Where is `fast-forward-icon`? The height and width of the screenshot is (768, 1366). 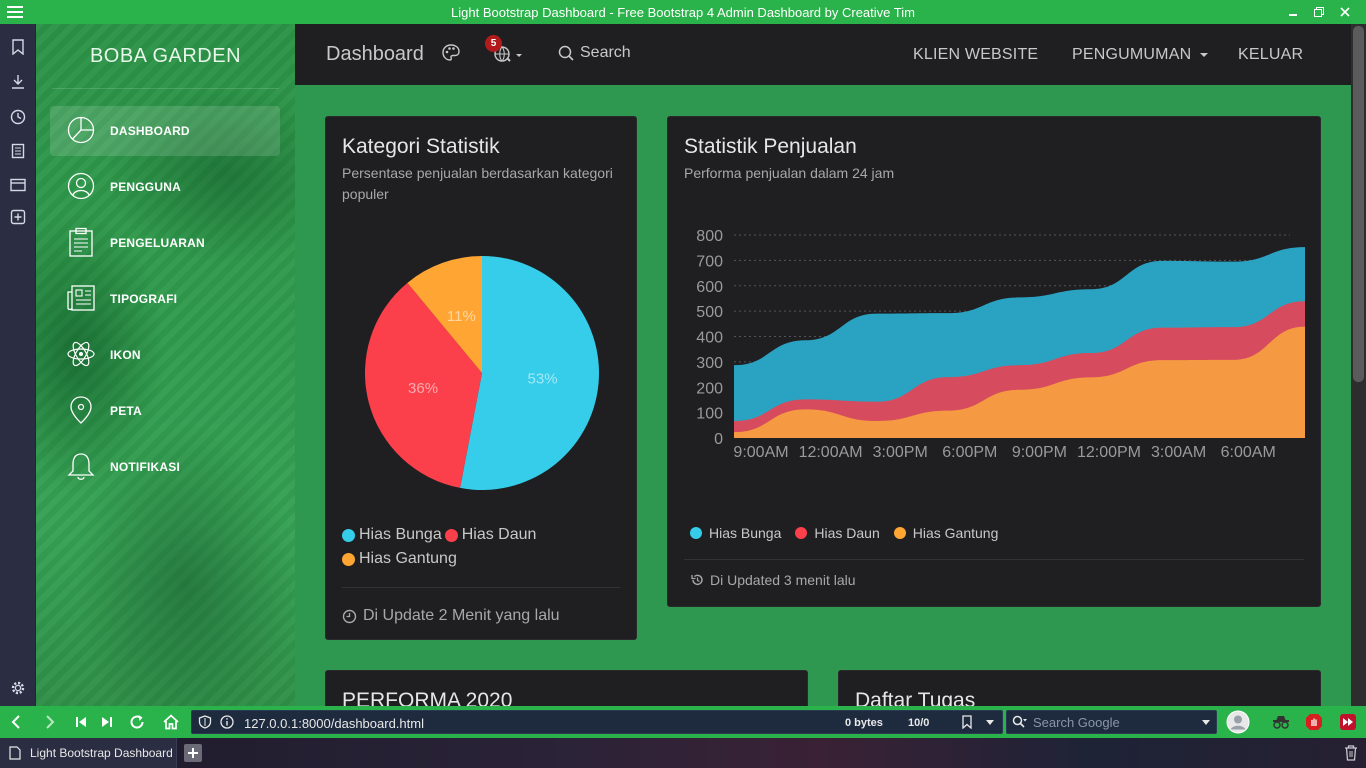
fast-forward-icon is located at coordinates (107, 722).